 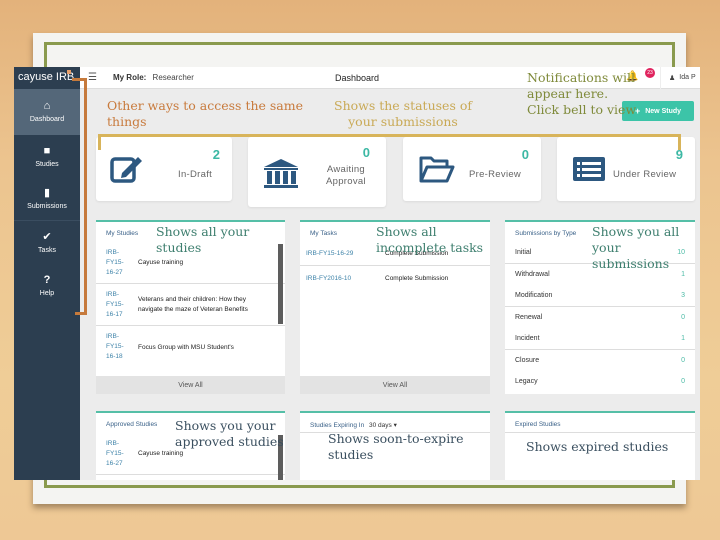 I want to click on stat-label: Pre-Review, so click(x=495, y=174).